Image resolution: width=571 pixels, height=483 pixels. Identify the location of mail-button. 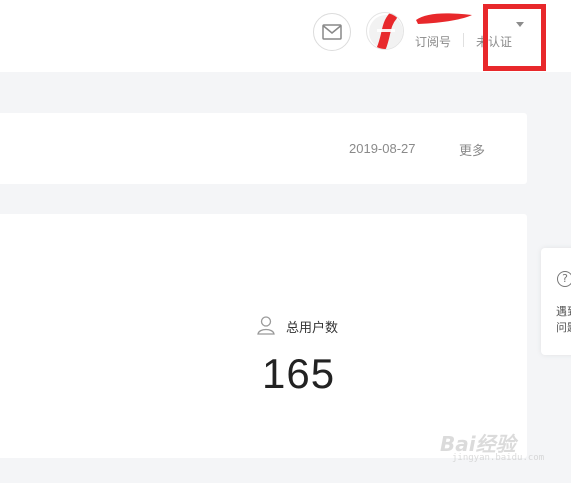
(332, 32).